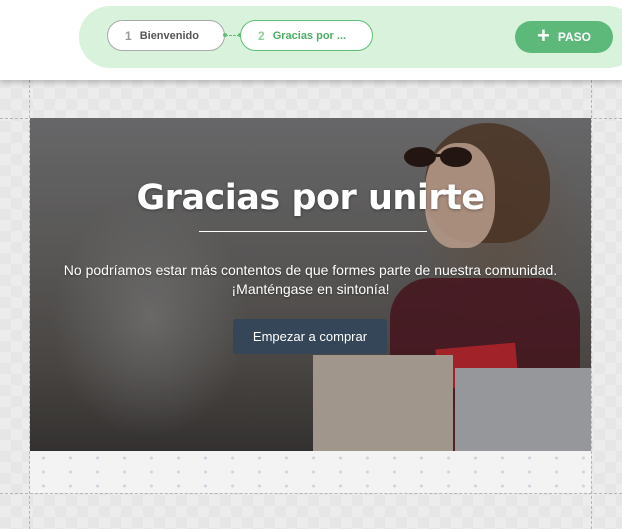 This screenshot has width=622, height=529. What do you see at coordinates (128, 35) in the screenshot?
I see `step-number: 1` at bounding box center [128, 35].